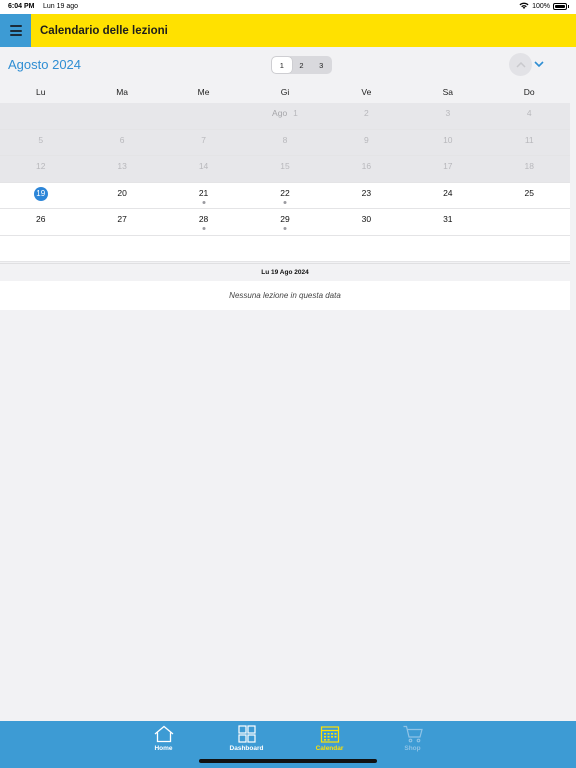 This screenshot has height=768, width=576. Describe the element at coordinates (366, 113) in the screenshot. I see `day-number: 2` at that location.